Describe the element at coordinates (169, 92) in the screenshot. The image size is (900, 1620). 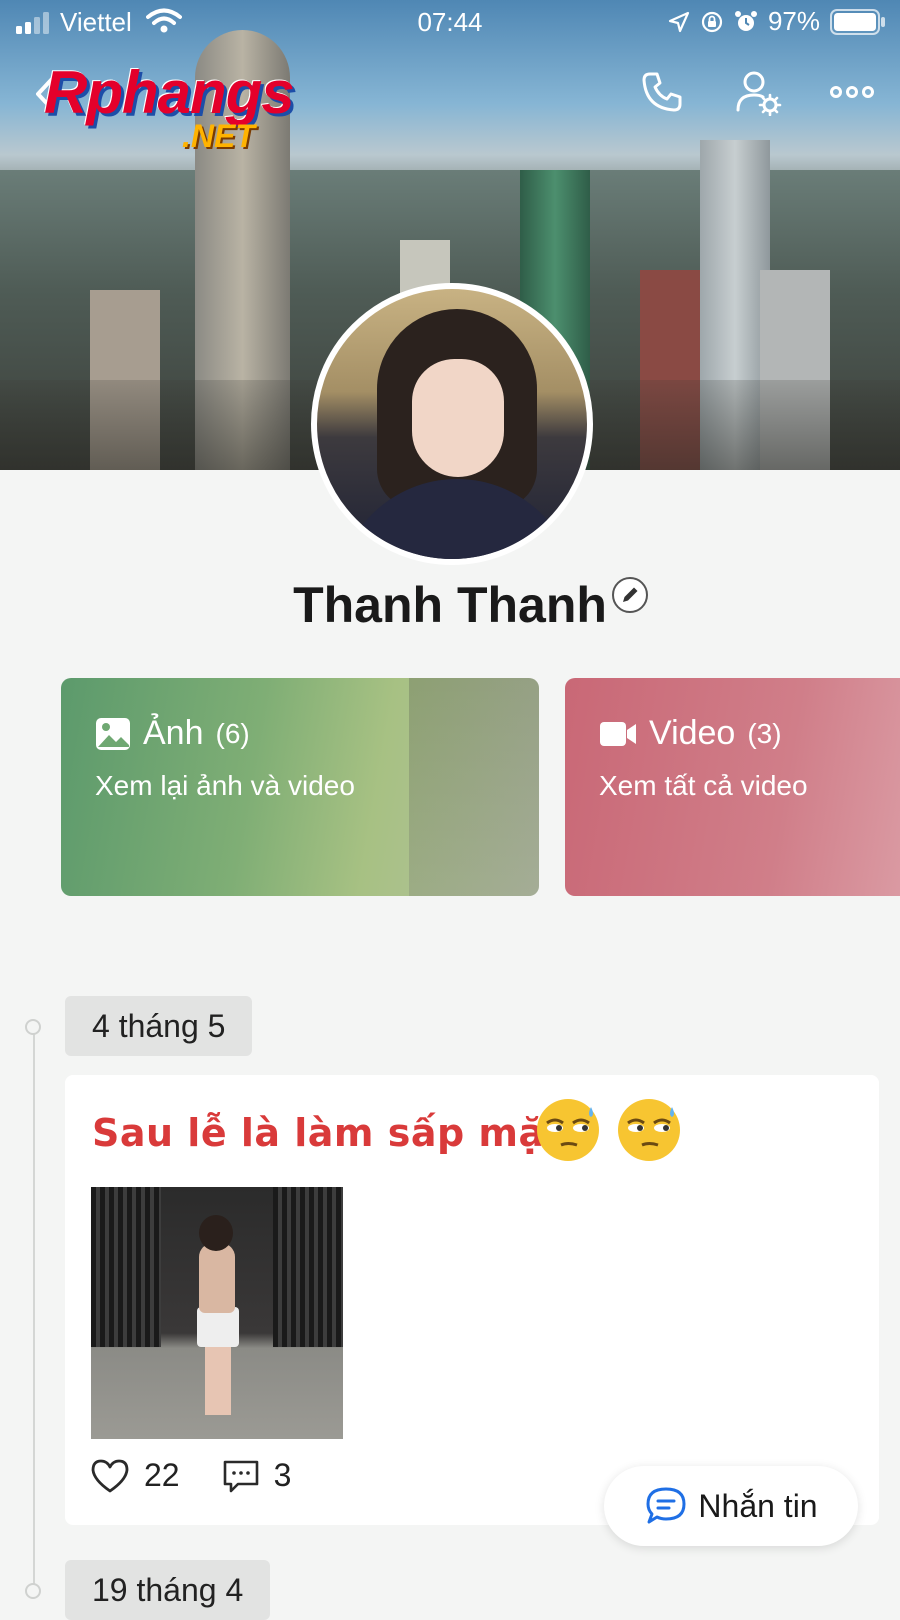
I see `logo-text: Rphangs` at that location.